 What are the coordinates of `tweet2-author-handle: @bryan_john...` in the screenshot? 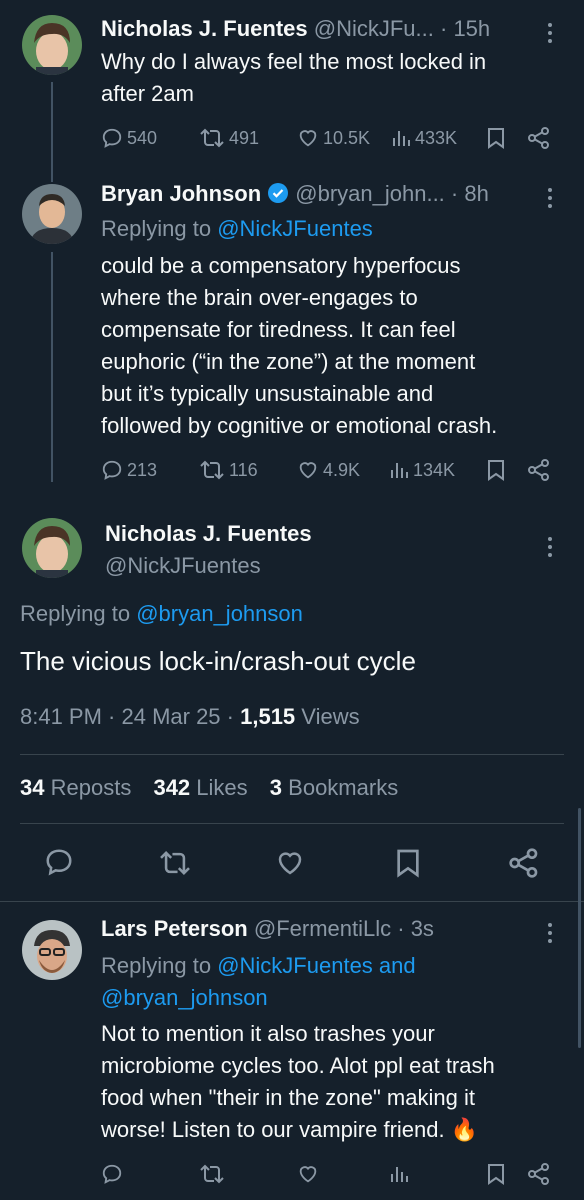 It's located at (370, 193).